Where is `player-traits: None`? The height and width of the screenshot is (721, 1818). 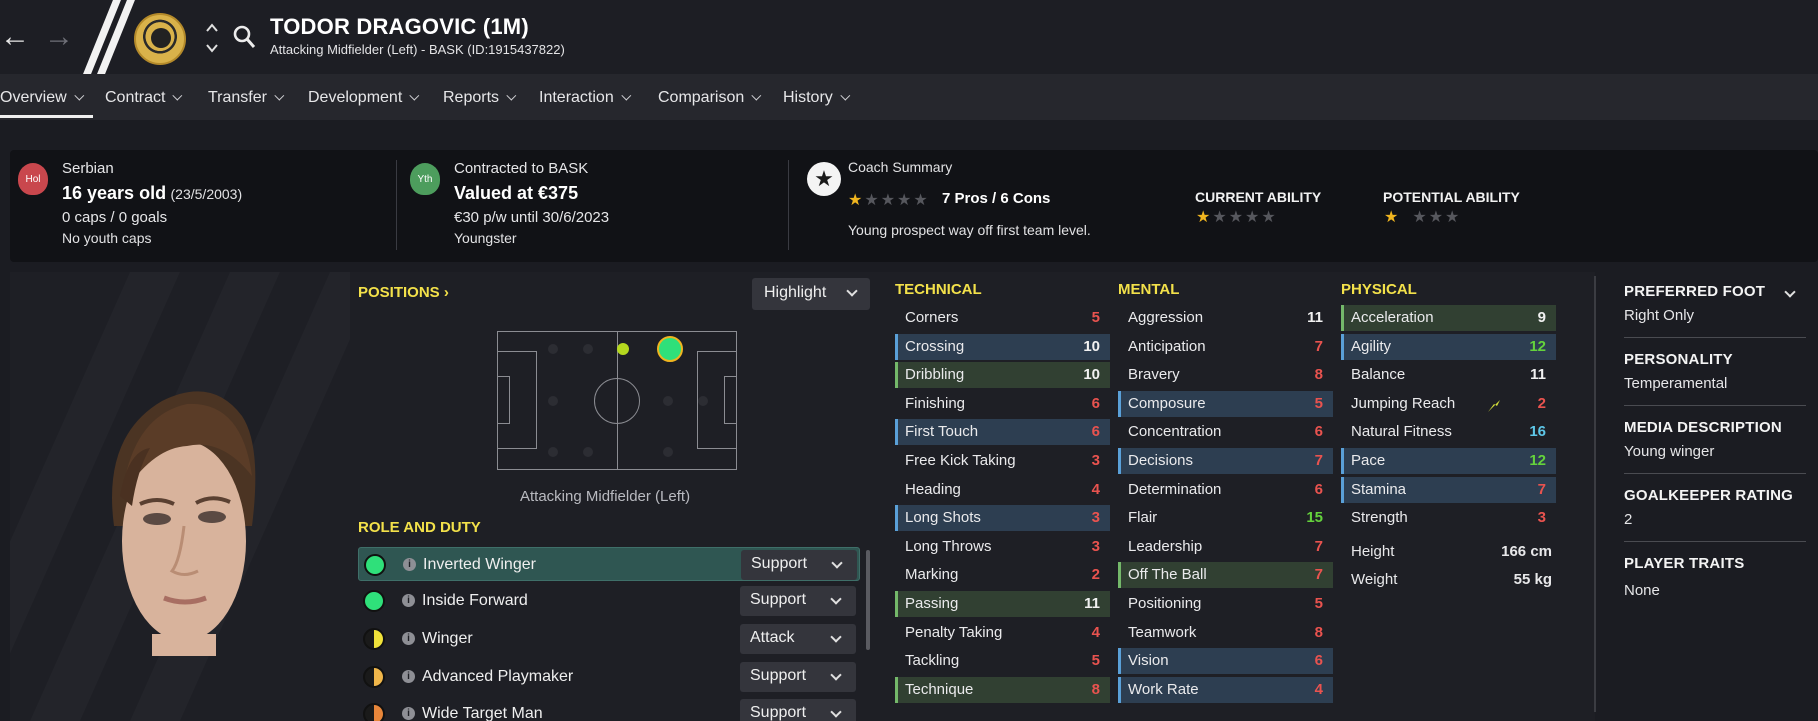 player-traits: None is located at coordinates (1642, 590).